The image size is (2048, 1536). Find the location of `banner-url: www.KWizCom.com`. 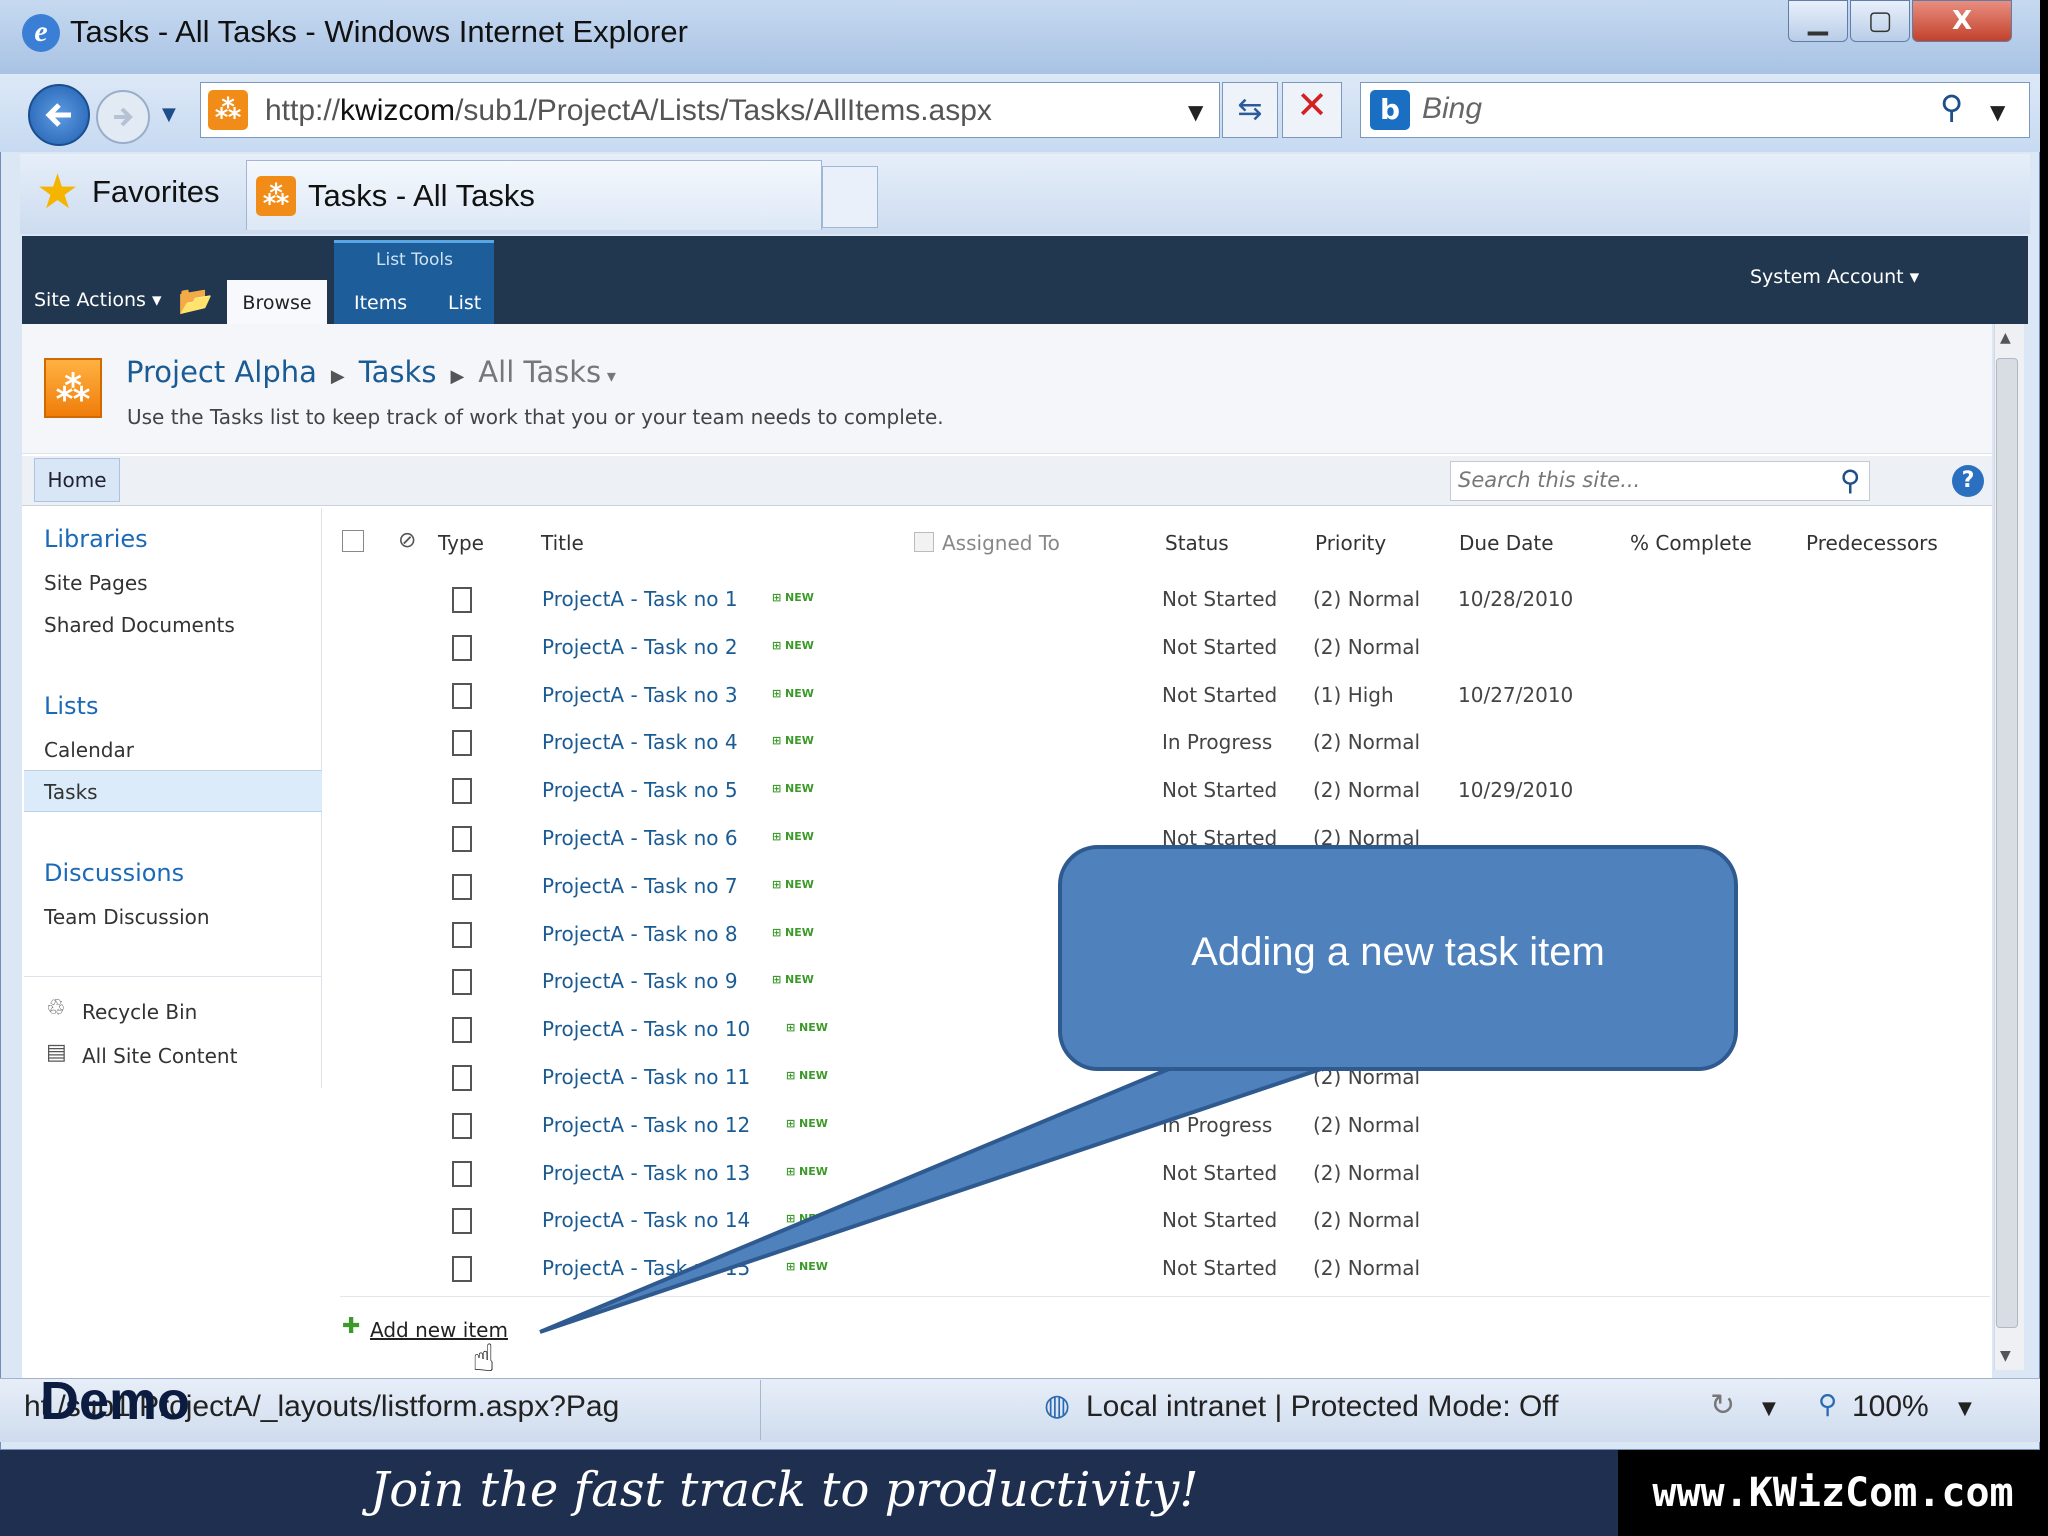

banner-url: www.KWizCom.com is located at coordinates (1833, 1493).